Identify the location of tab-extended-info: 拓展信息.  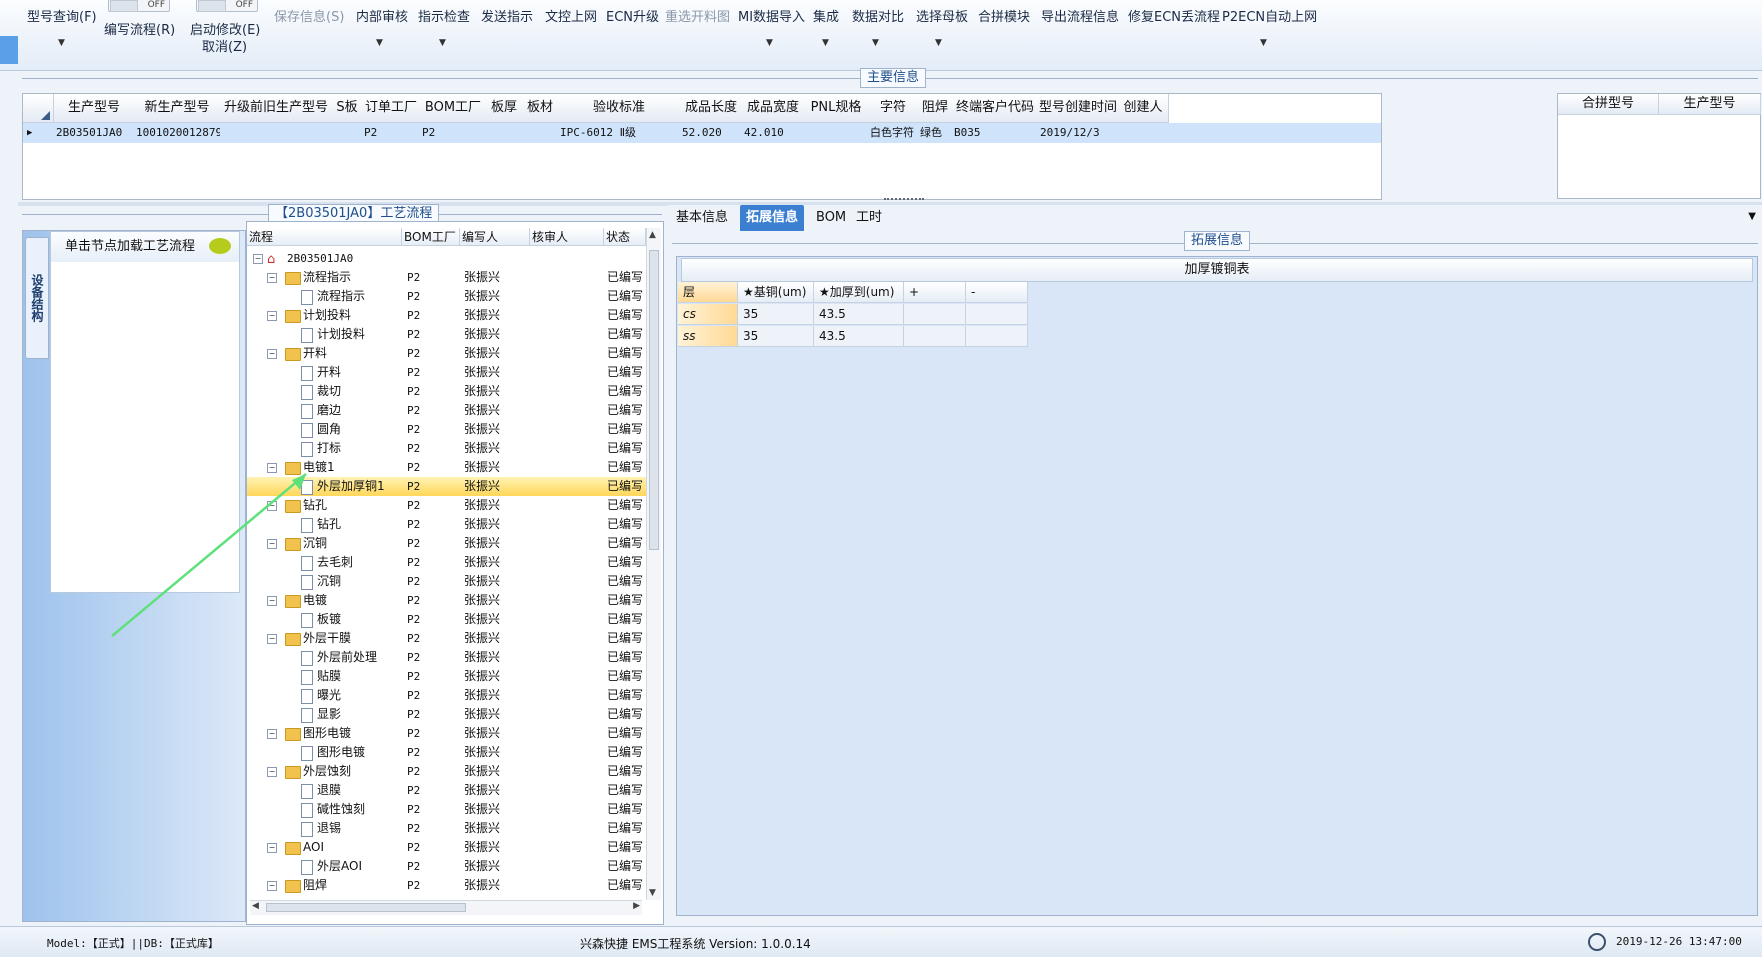
(772, 218).